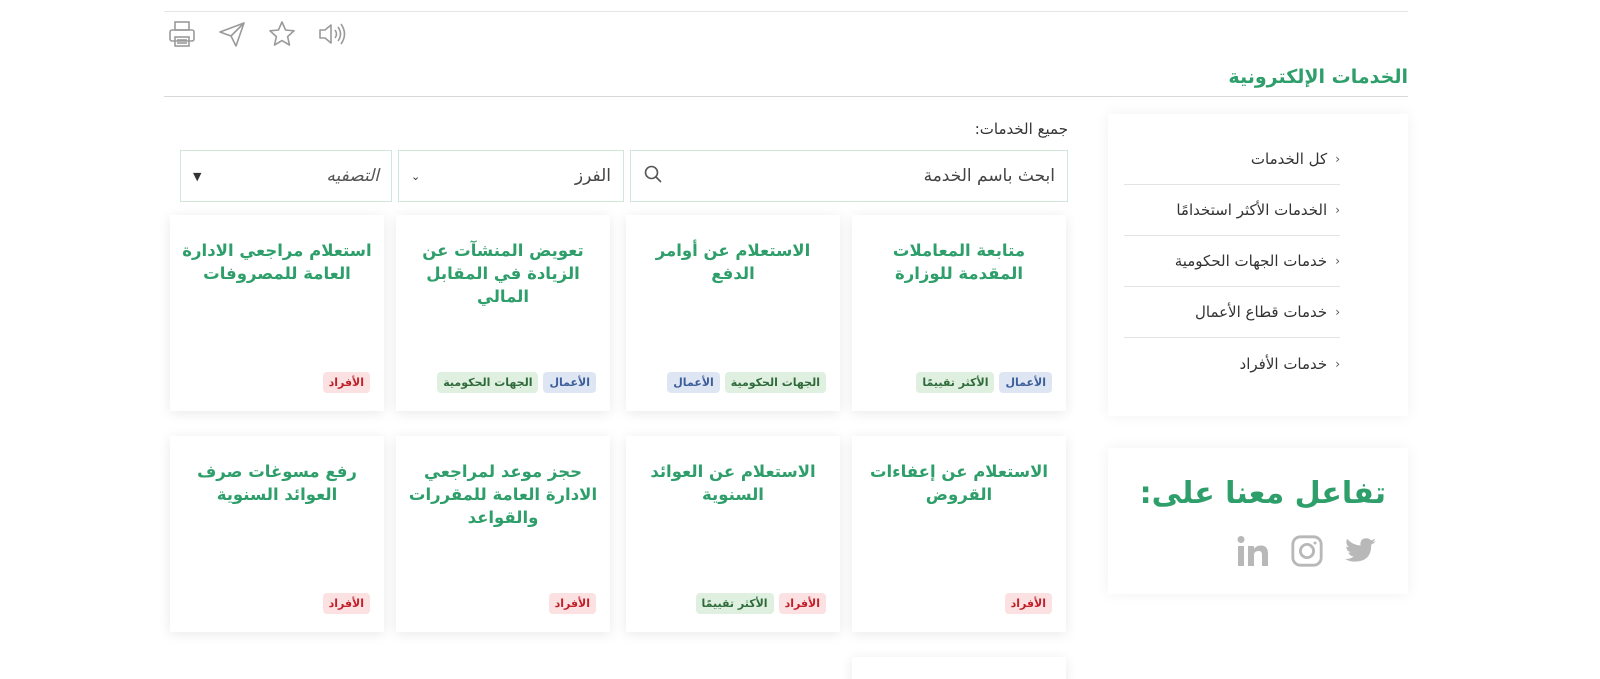 This screenshot has height=679, width=1600. I want to click on sidebar-item-individuals: ‹ خدمات الأفراد, so click(1232, 363).